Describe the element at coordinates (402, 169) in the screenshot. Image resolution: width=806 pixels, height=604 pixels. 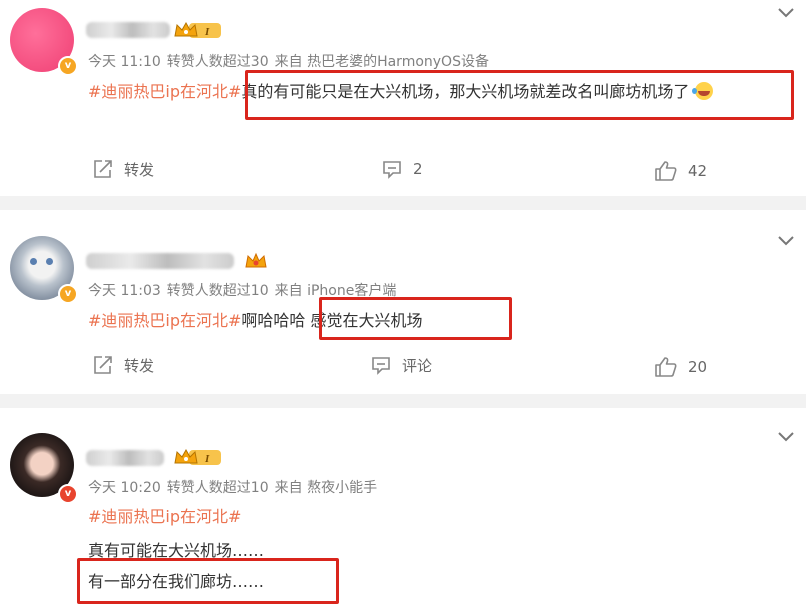
I see `comment-button: 2` at that location.